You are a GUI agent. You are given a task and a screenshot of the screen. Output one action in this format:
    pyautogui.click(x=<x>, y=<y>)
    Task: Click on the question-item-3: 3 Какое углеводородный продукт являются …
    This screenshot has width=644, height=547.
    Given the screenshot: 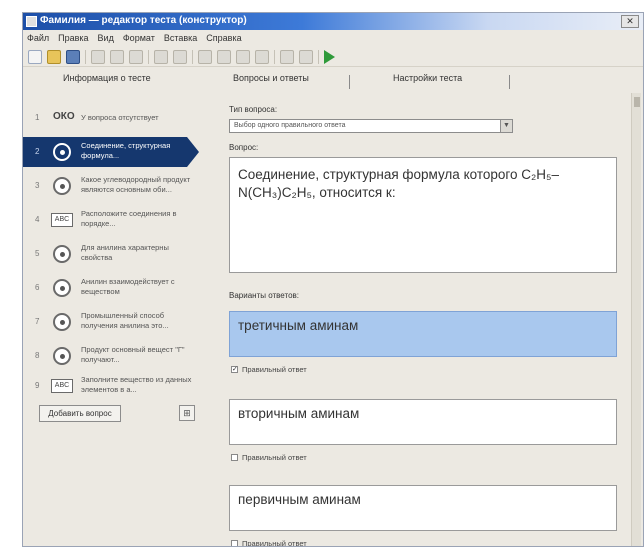 What is the action you would take?
    pyautogui.click(x=115, y=186)
    